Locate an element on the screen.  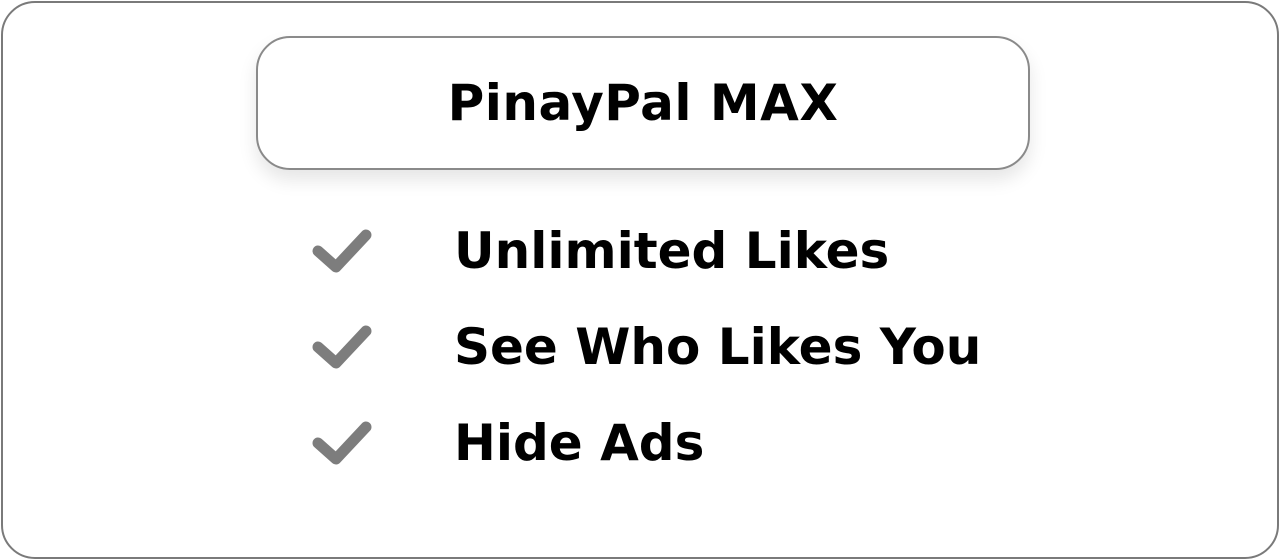
feature-item: See Who Likes You is located at coordinates (660, 347).